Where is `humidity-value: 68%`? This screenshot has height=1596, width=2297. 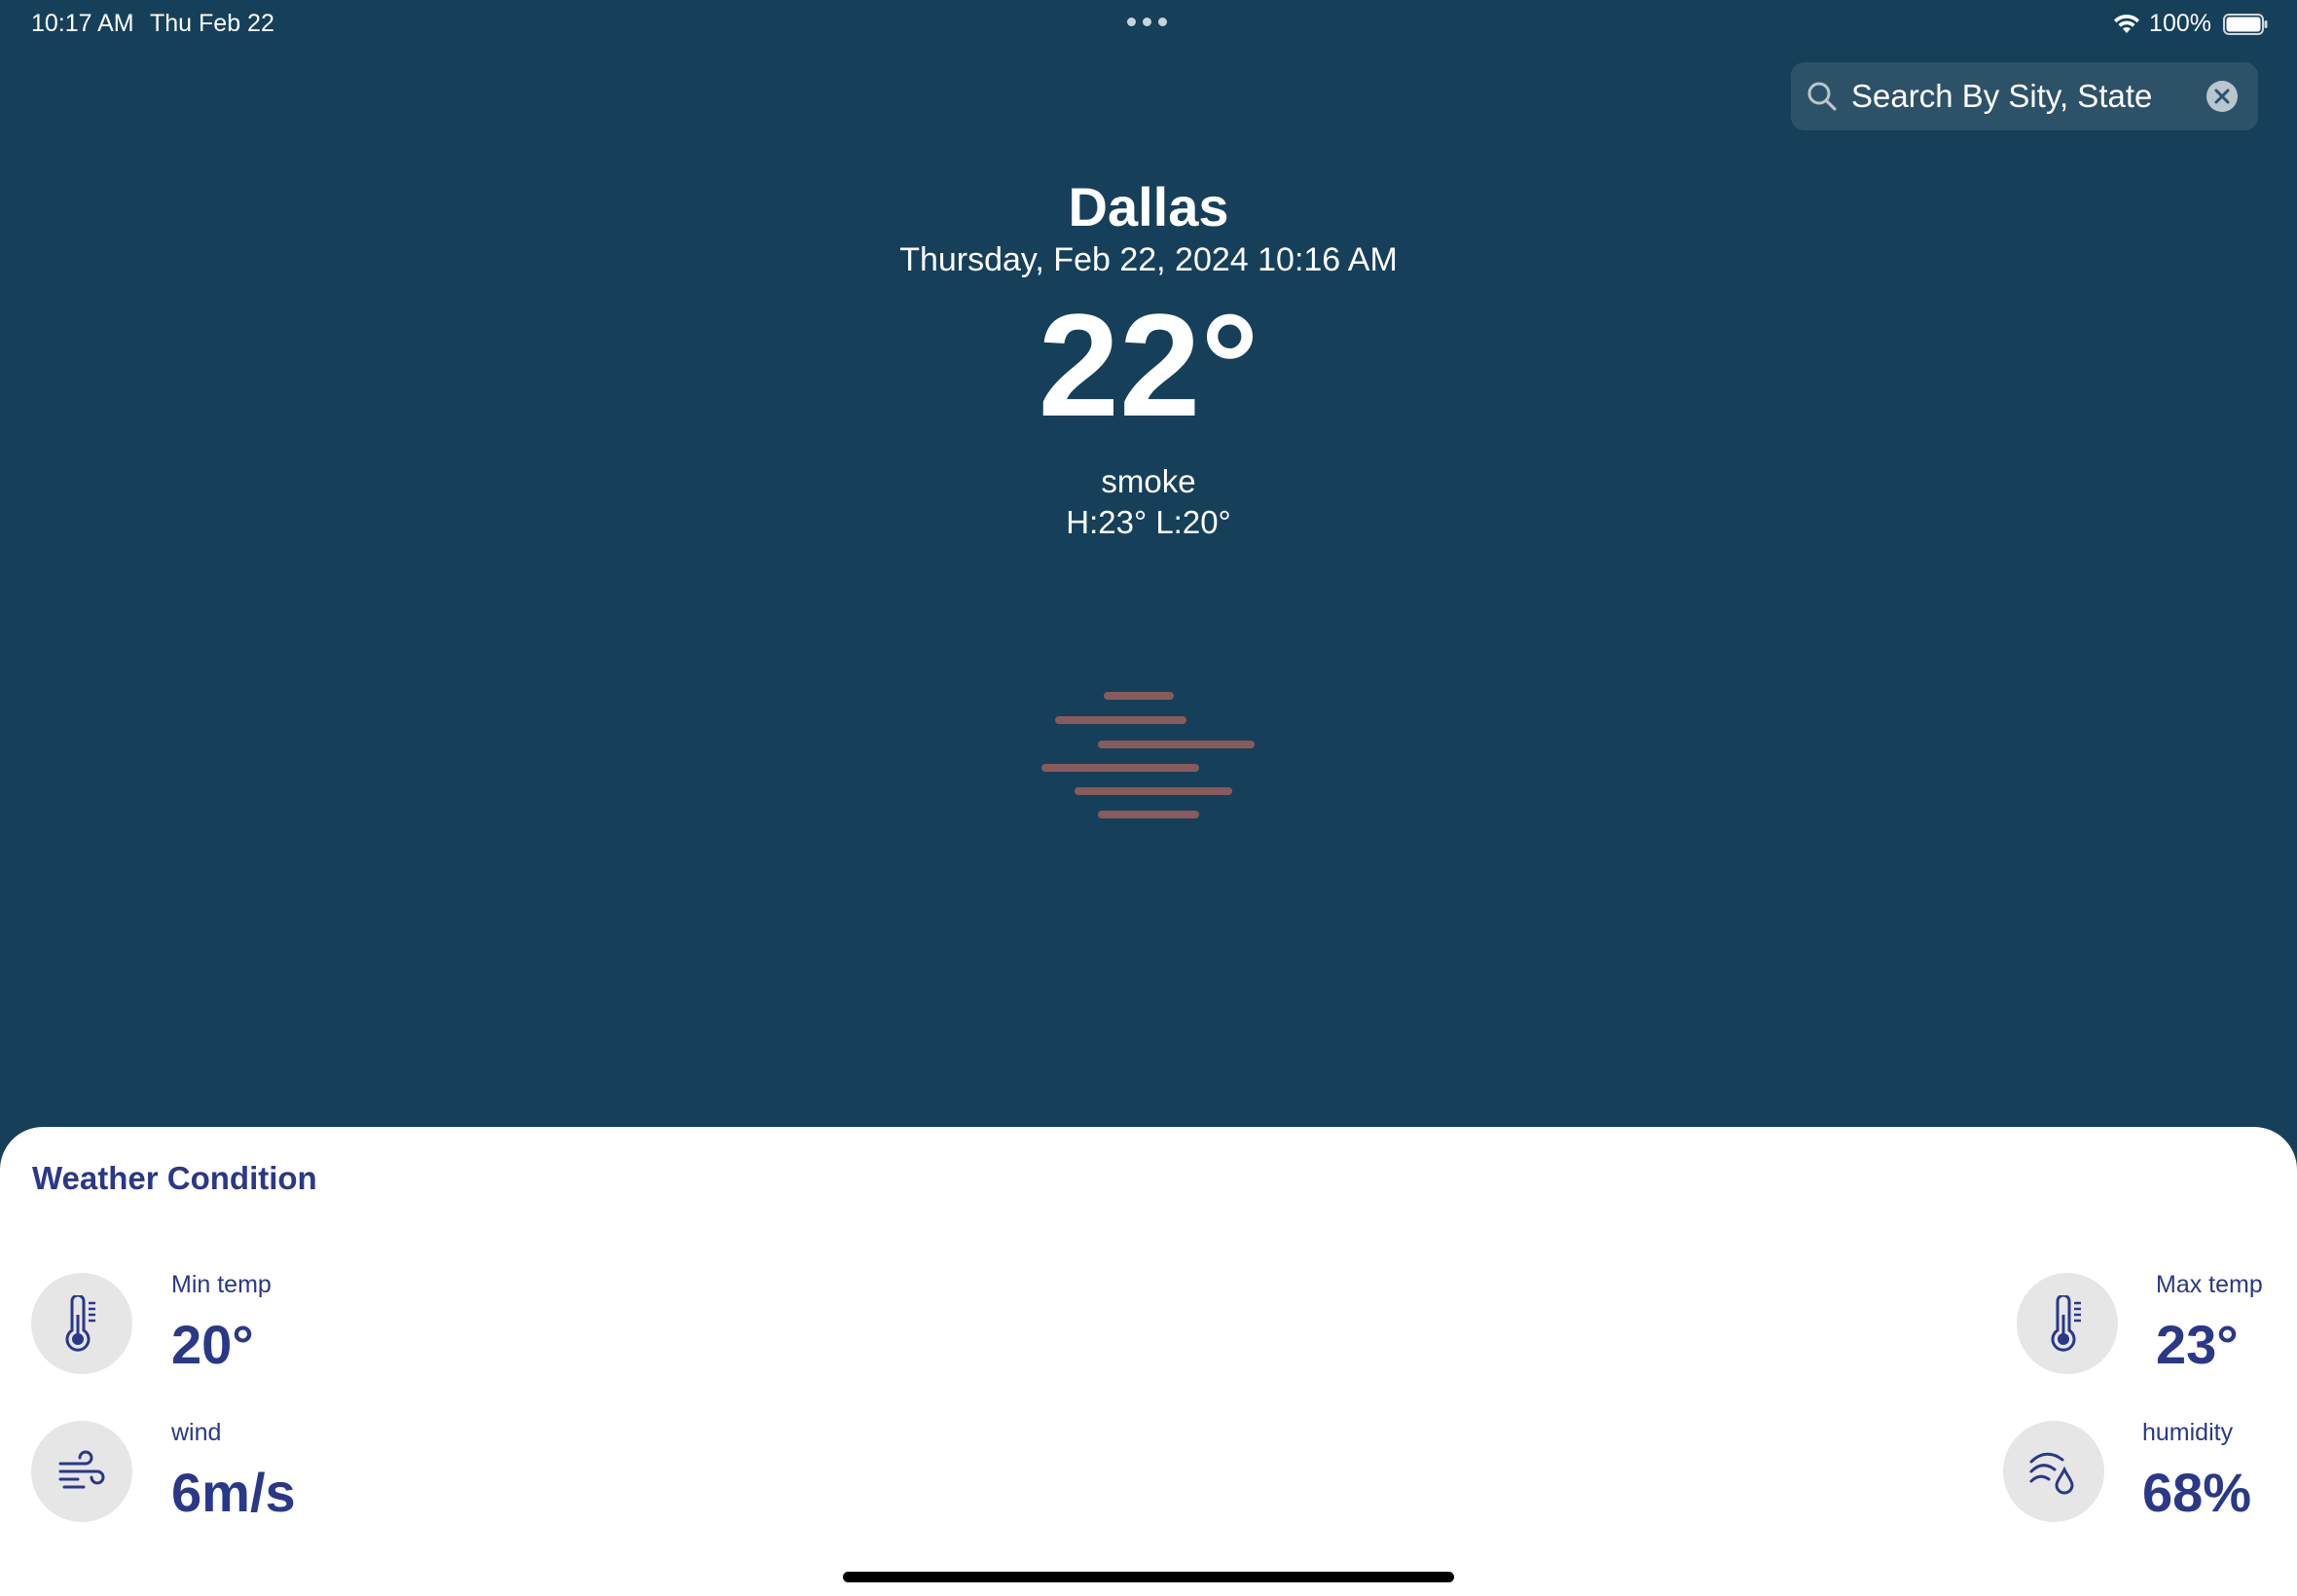 humidity-value: 68% is located at coordinates (2197, 1492).